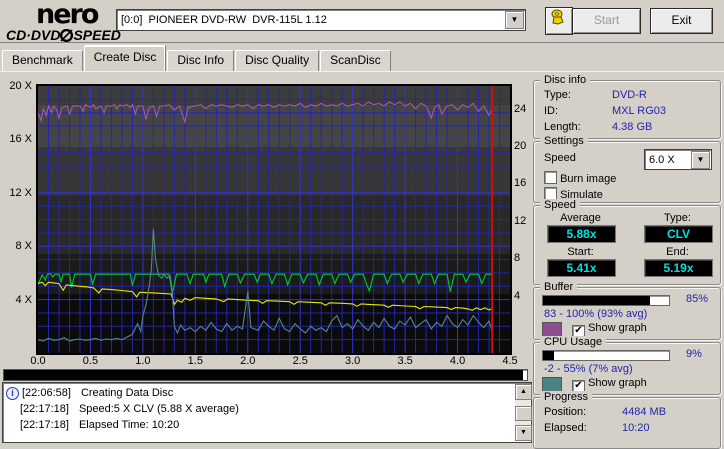 The image size is (724, 449). I want to click on burn-position-progress-fill, so click(264, 375).